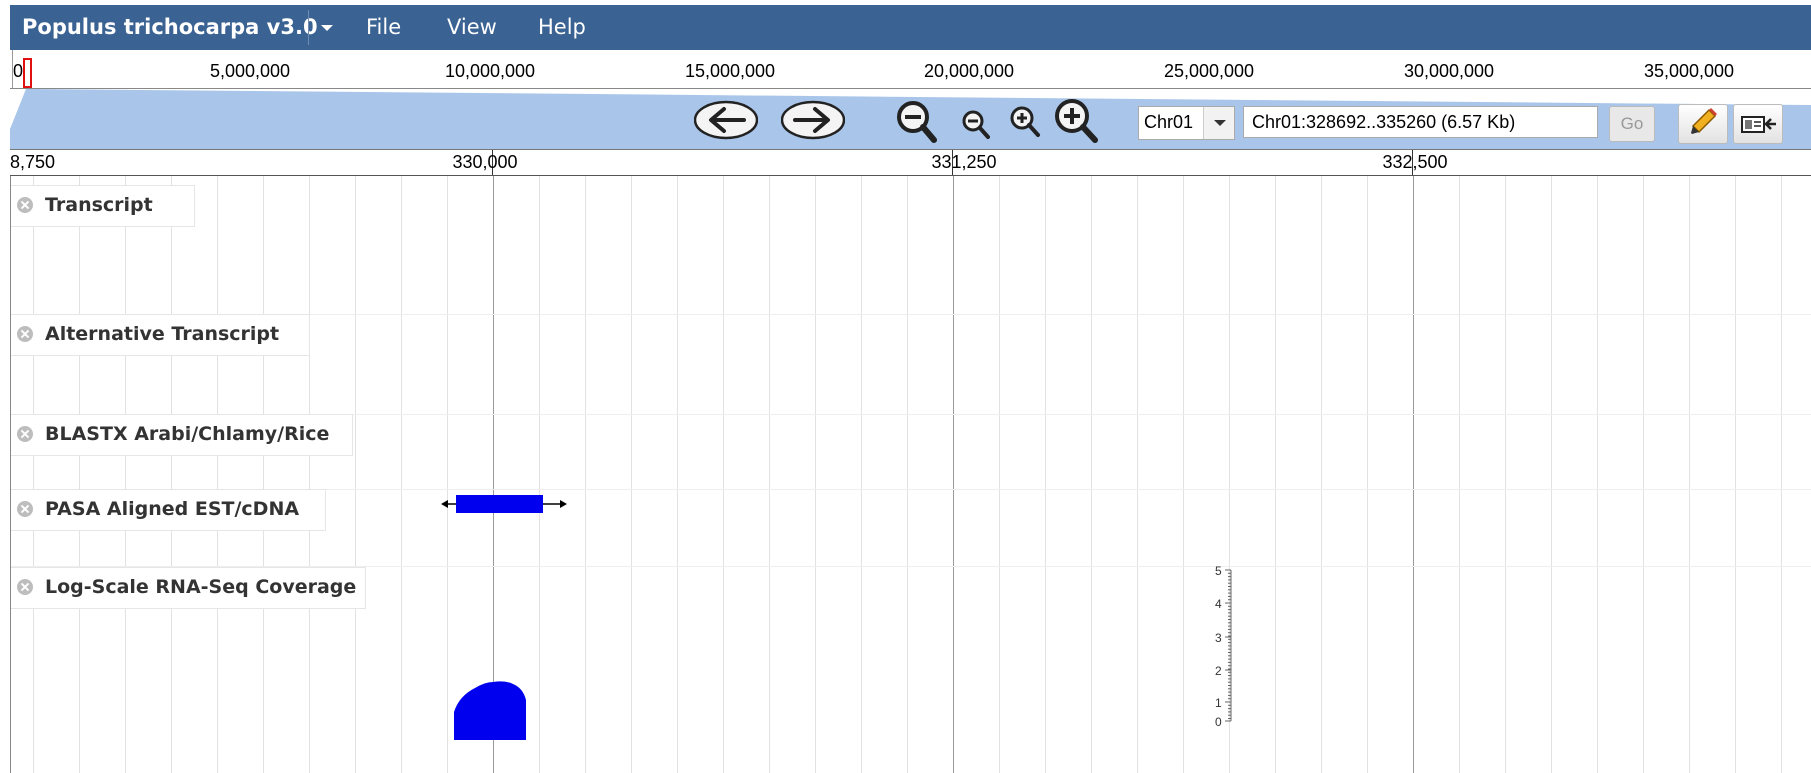 Image resolution: width=1811 pixels, height=773 pixels. What do you see at coordinates (964, 162) in the screenshot?
I see `ruler-label: 331,250` at bounding box center [964, 162].